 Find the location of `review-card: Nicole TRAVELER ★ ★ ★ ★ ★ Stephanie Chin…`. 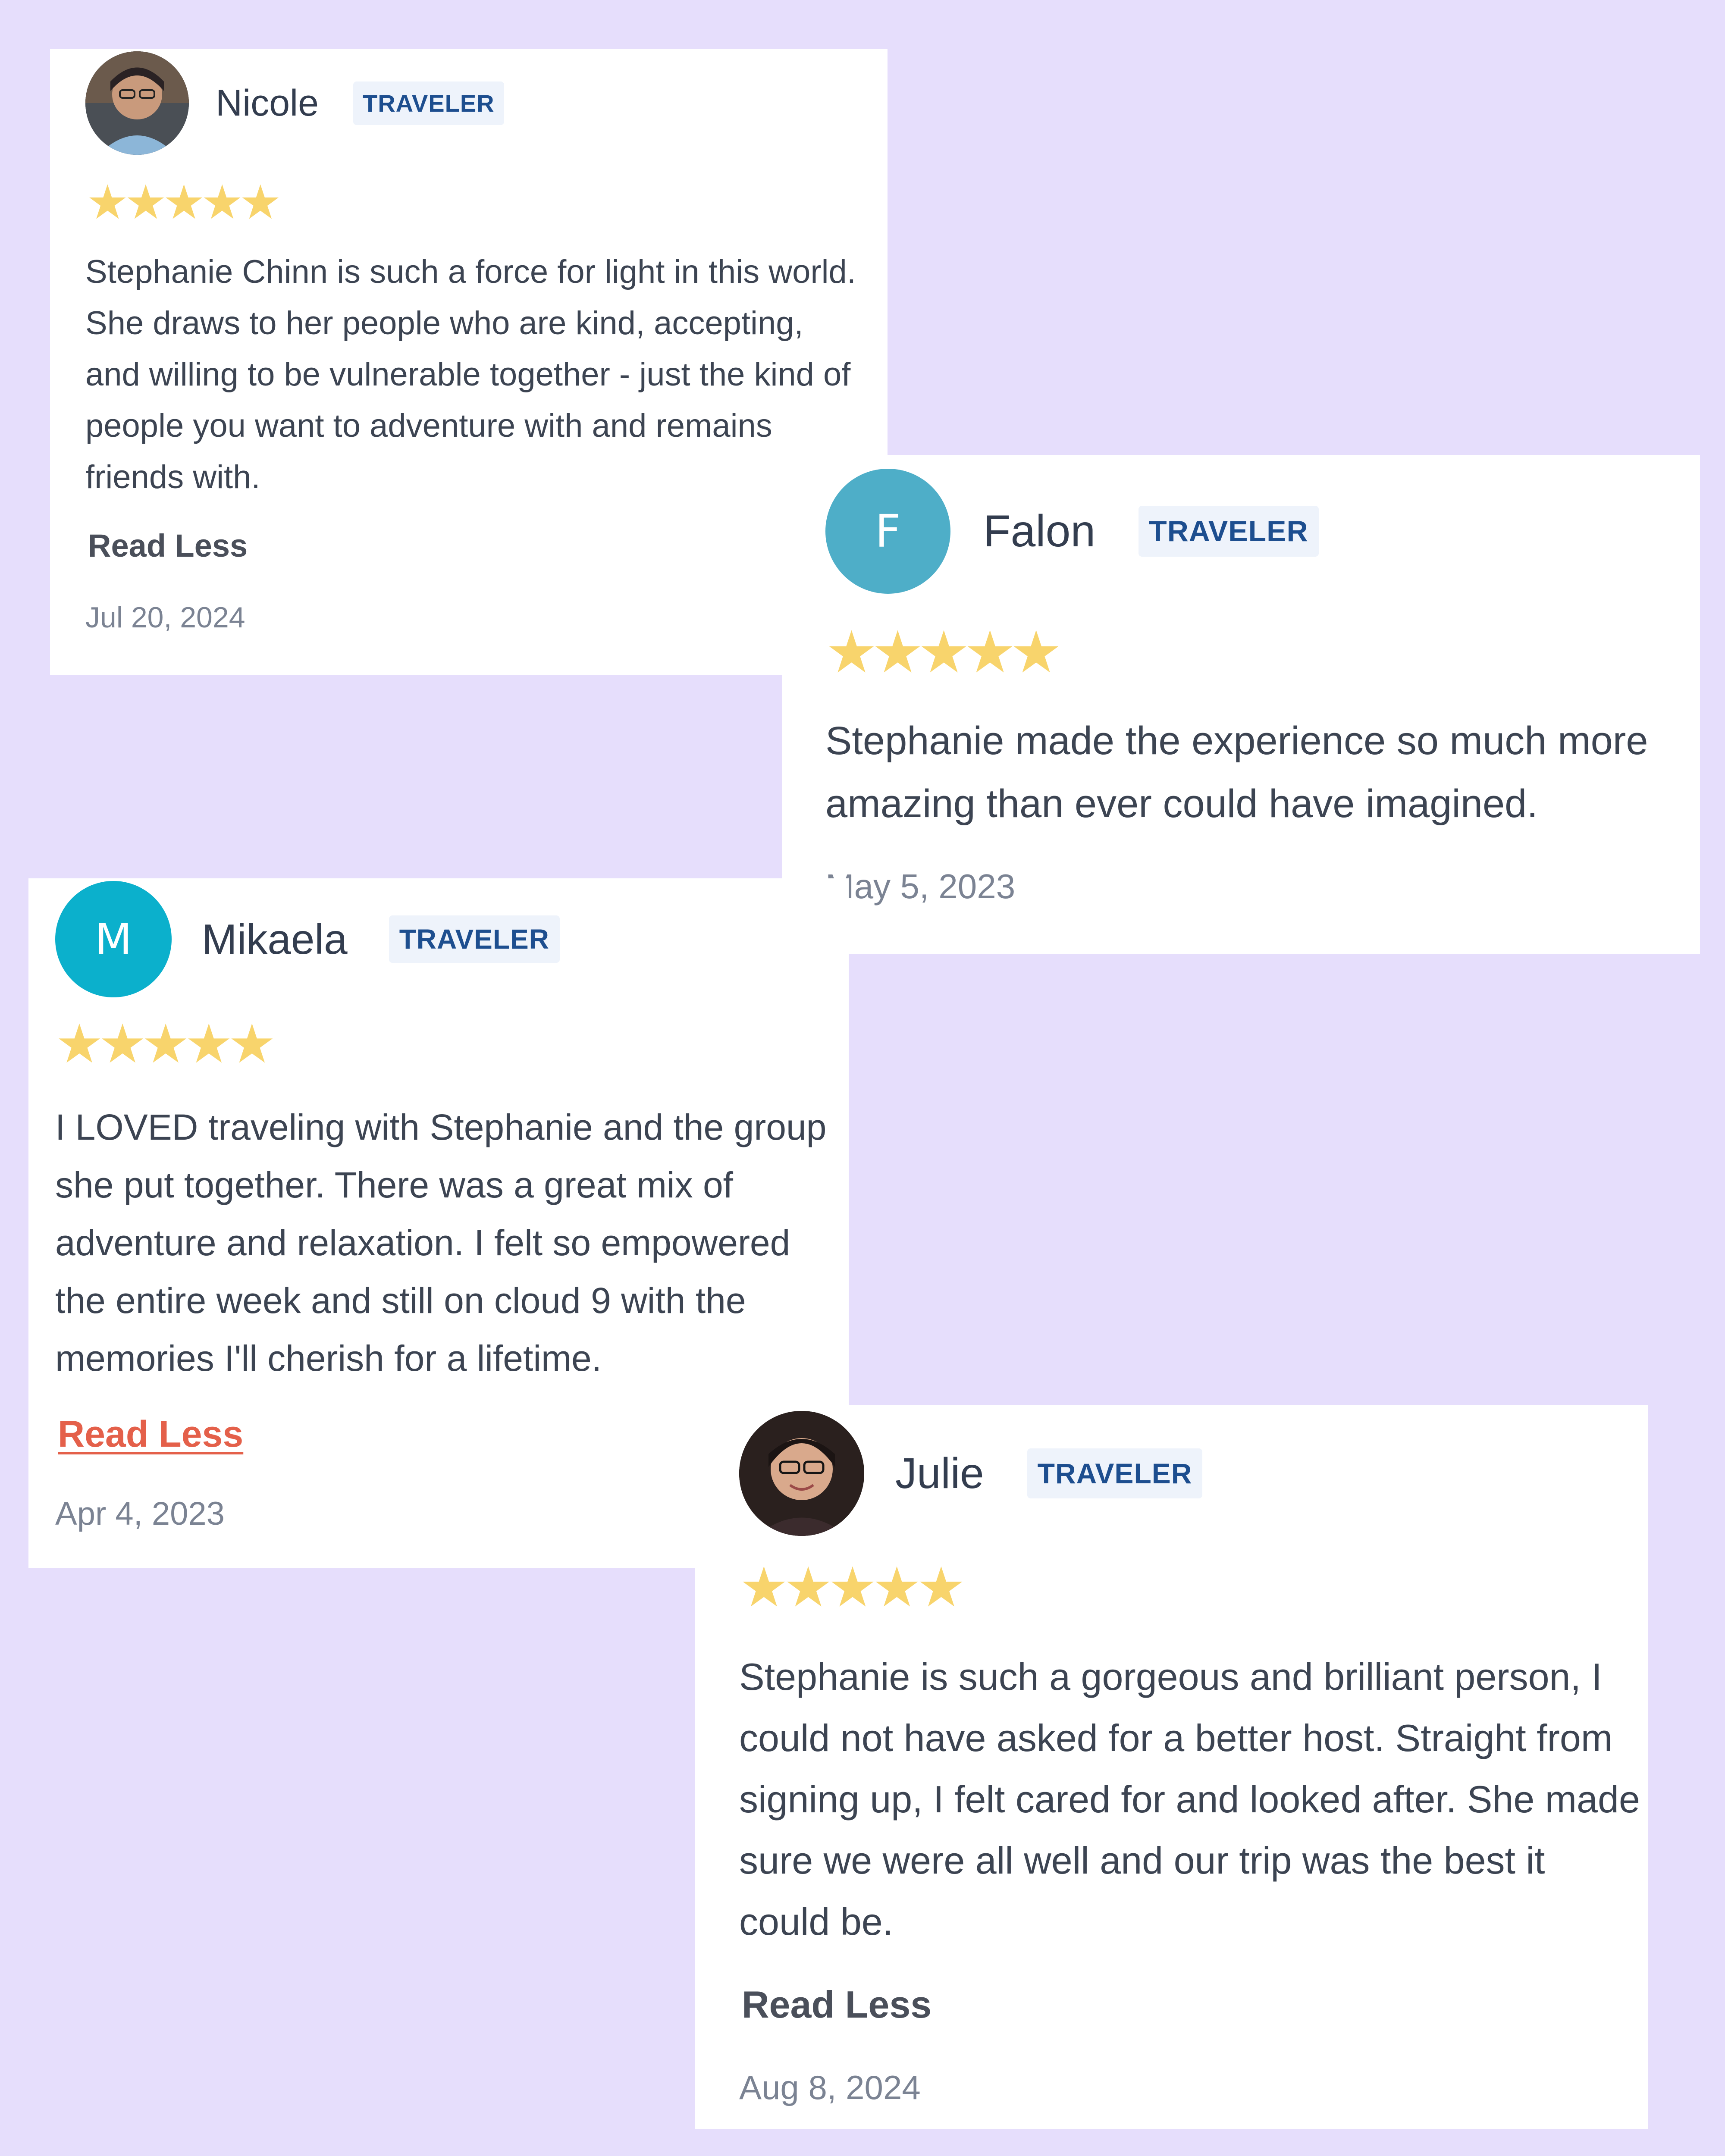

review-card: Nicole TRAVELER ★ ★ ★ ★ ★ Stephanie Chin… is located at coordinates (469, 362).